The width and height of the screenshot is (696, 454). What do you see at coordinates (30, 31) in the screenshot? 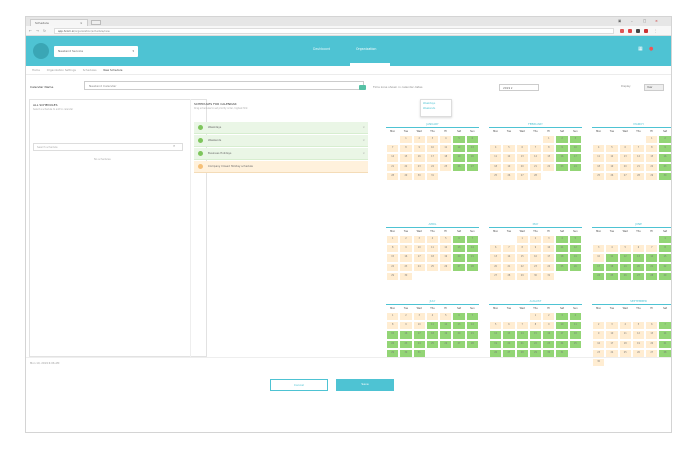
I see `back-icon: ←` at bounding box center [30, 31].